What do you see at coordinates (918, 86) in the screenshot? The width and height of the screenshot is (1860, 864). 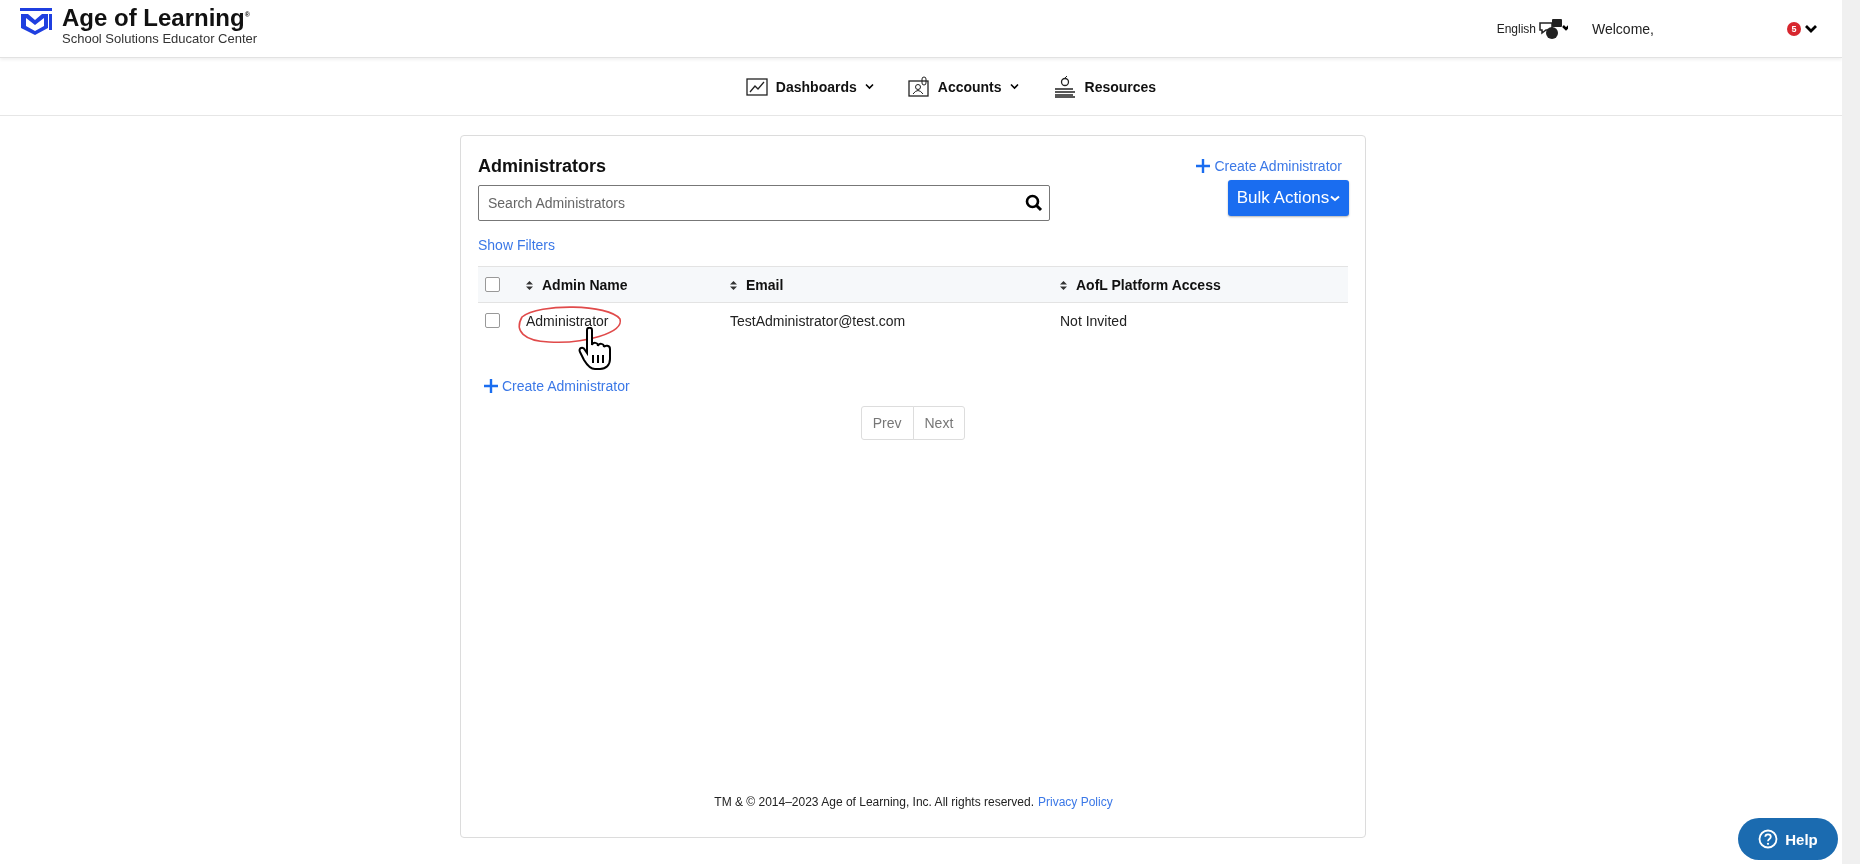 I see `profile-card-icon` at bounding box center [918, 86].